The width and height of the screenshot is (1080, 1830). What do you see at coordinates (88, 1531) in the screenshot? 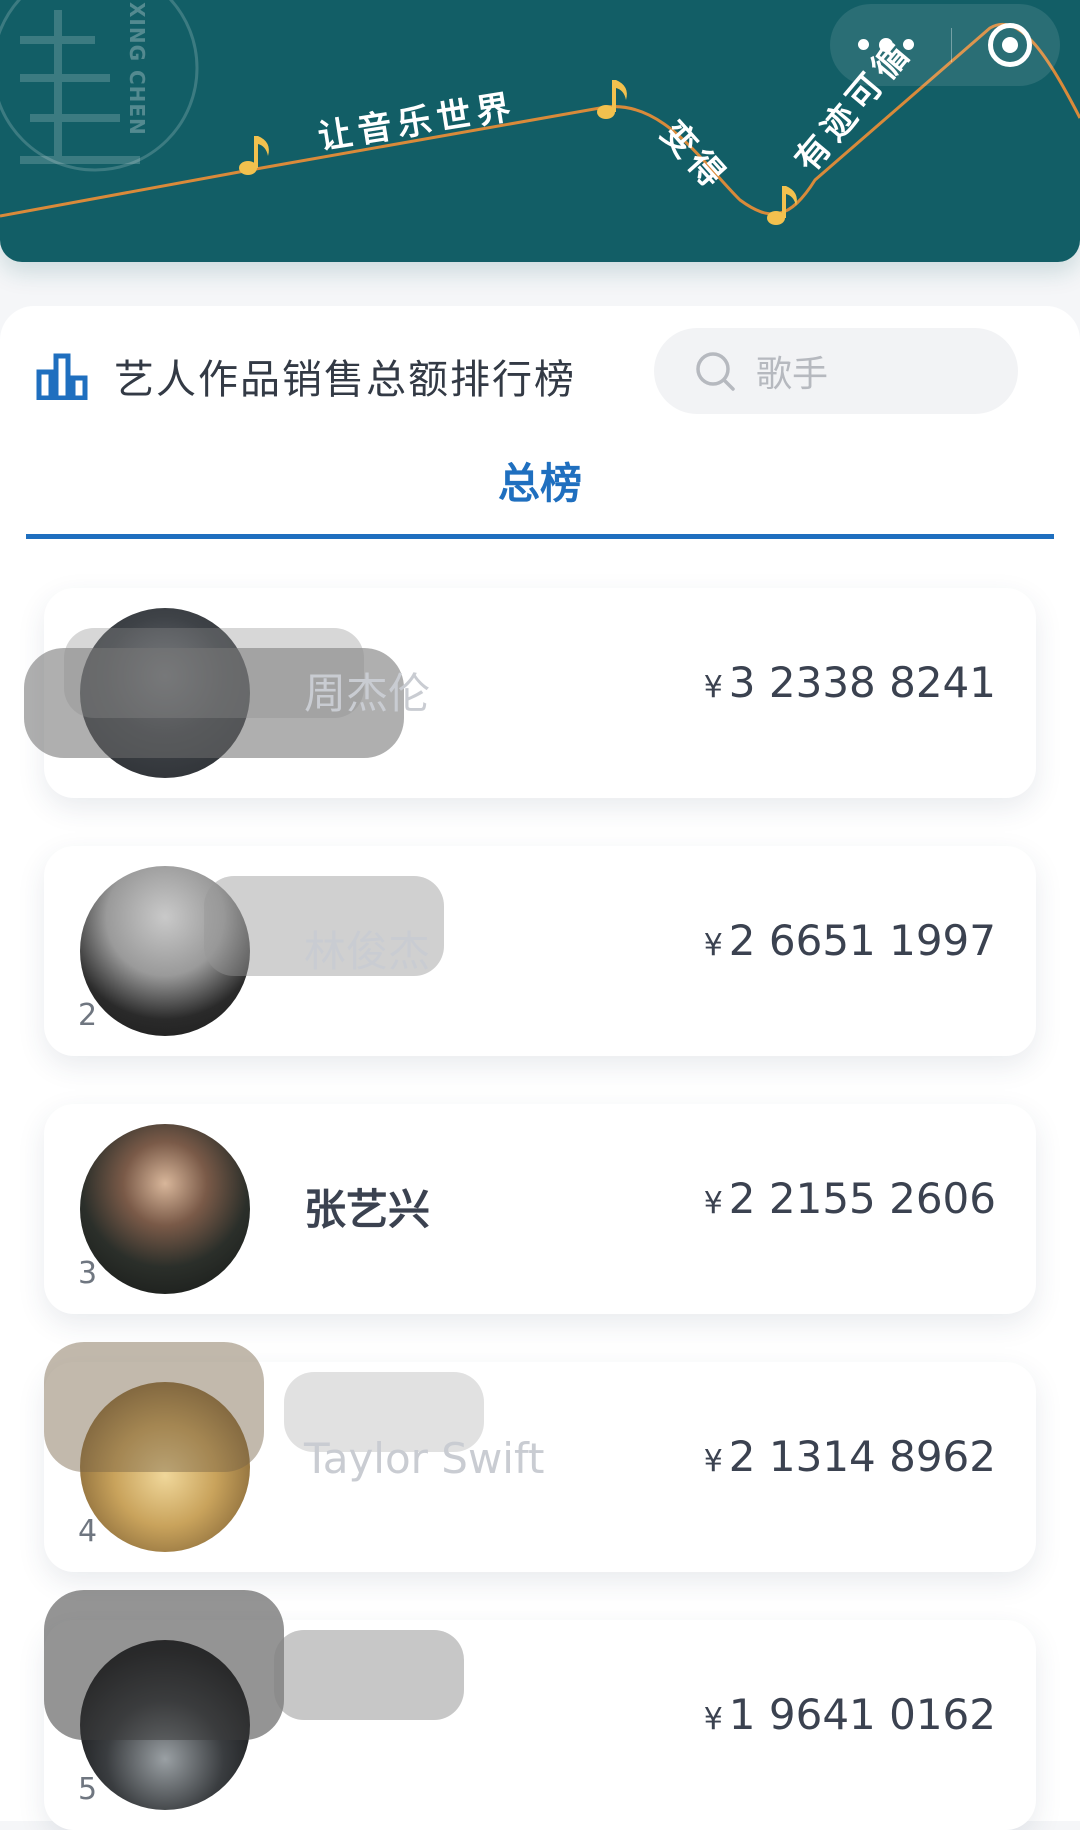
I see `rank-number: 4` at bounding box center [88, 1531].